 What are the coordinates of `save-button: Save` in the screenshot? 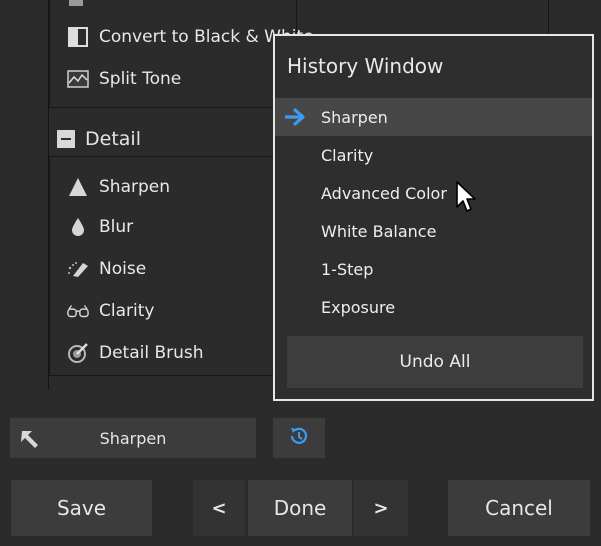 It's located at (81, 508).